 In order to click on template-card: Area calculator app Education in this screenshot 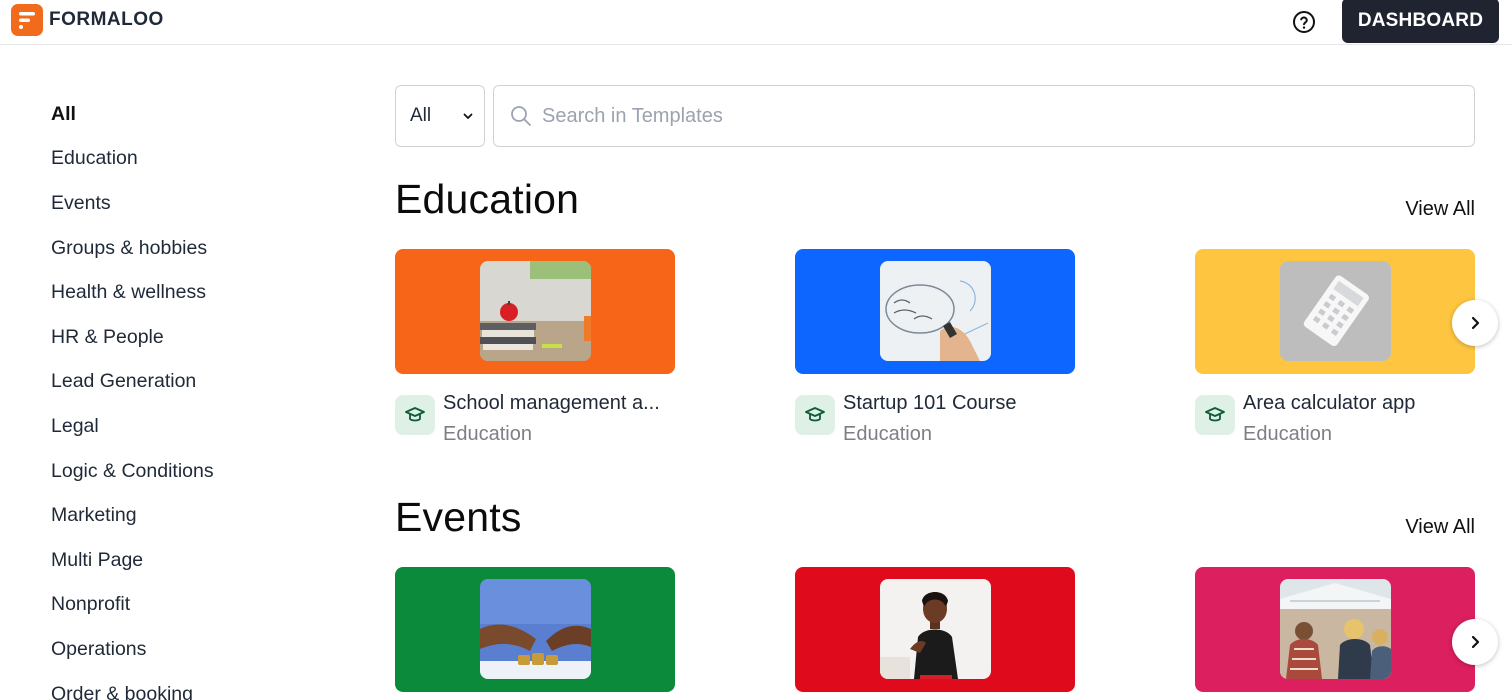, I will do `click(1335, 347)`.